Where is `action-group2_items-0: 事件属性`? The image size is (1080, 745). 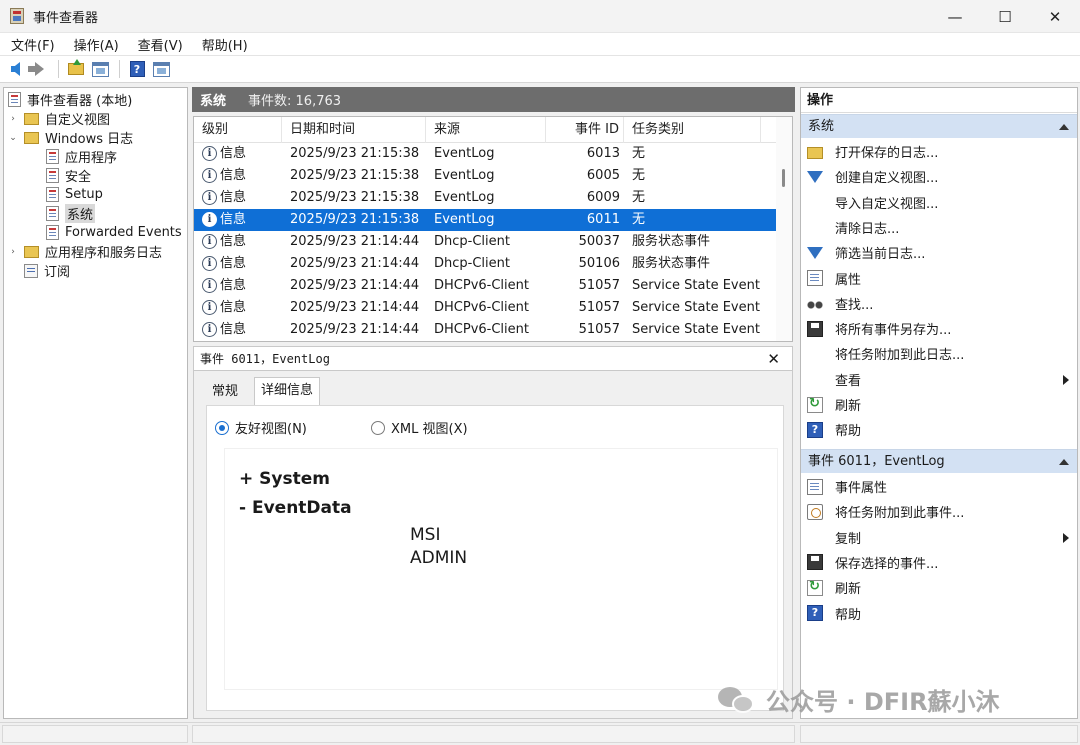
action-group2_items-0: 事件属性 is located at coordinates (939, 486).